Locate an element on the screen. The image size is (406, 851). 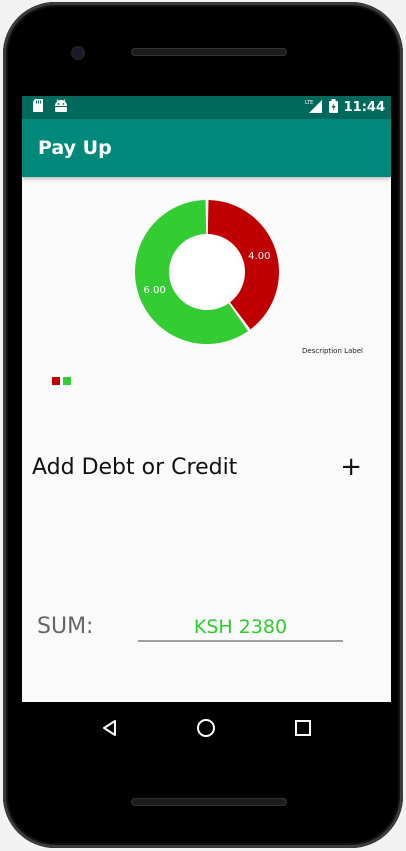
pie-slice-label: 4.00 is located at coordinates (259, 256).